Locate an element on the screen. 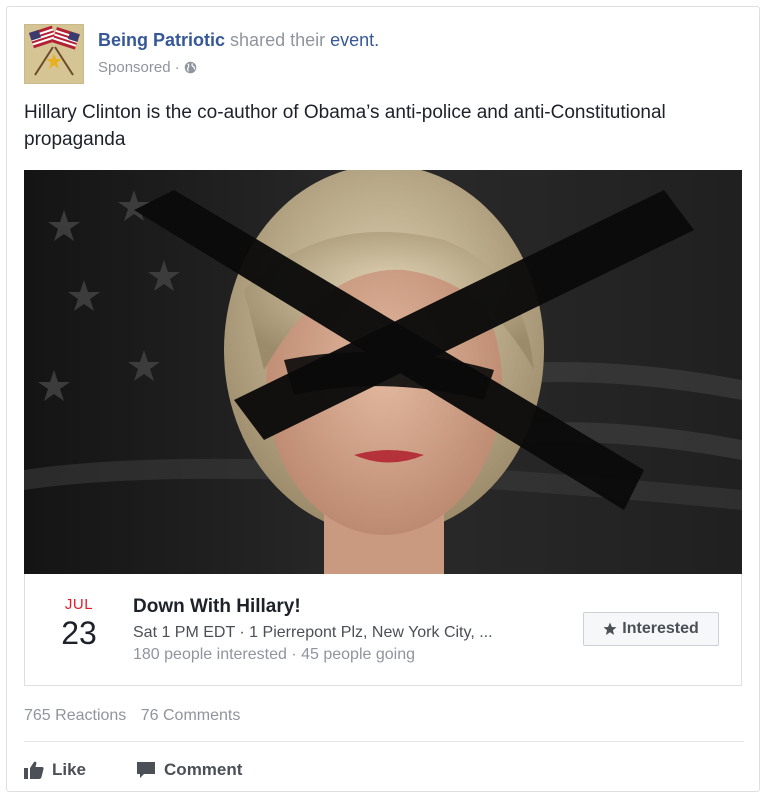 The width and height of the screenshot is (766, 800). divider is located at coordinates (384, 741).